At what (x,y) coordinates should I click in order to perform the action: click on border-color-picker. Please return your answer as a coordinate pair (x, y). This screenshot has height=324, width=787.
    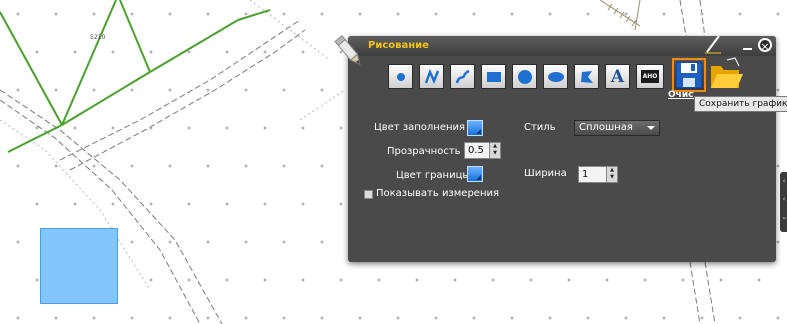
    Looking at the image, I should click on (475, 174).